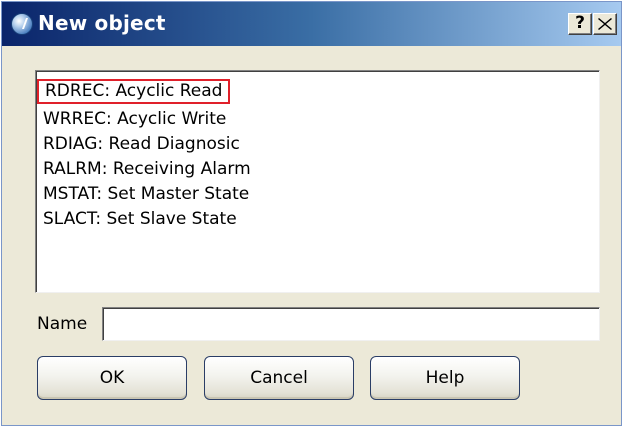 The height and width of the screenshot is (428, 625). I want to click on close-button, so click(605, 24).